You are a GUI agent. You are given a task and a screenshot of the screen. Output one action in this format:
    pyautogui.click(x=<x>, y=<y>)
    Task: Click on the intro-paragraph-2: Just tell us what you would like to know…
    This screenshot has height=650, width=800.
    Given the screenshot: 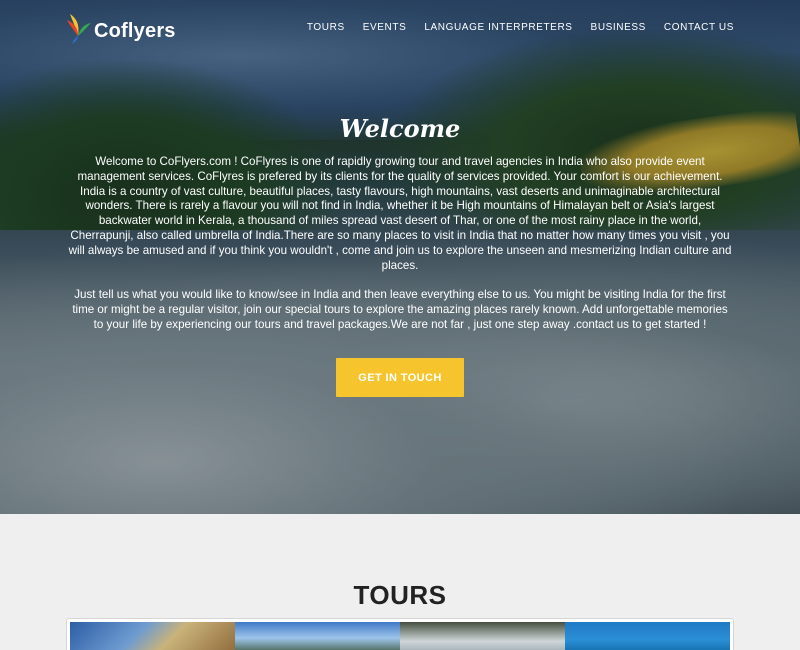 What is the action you would take?
    pyautogui.click(x=400, y=309)
    